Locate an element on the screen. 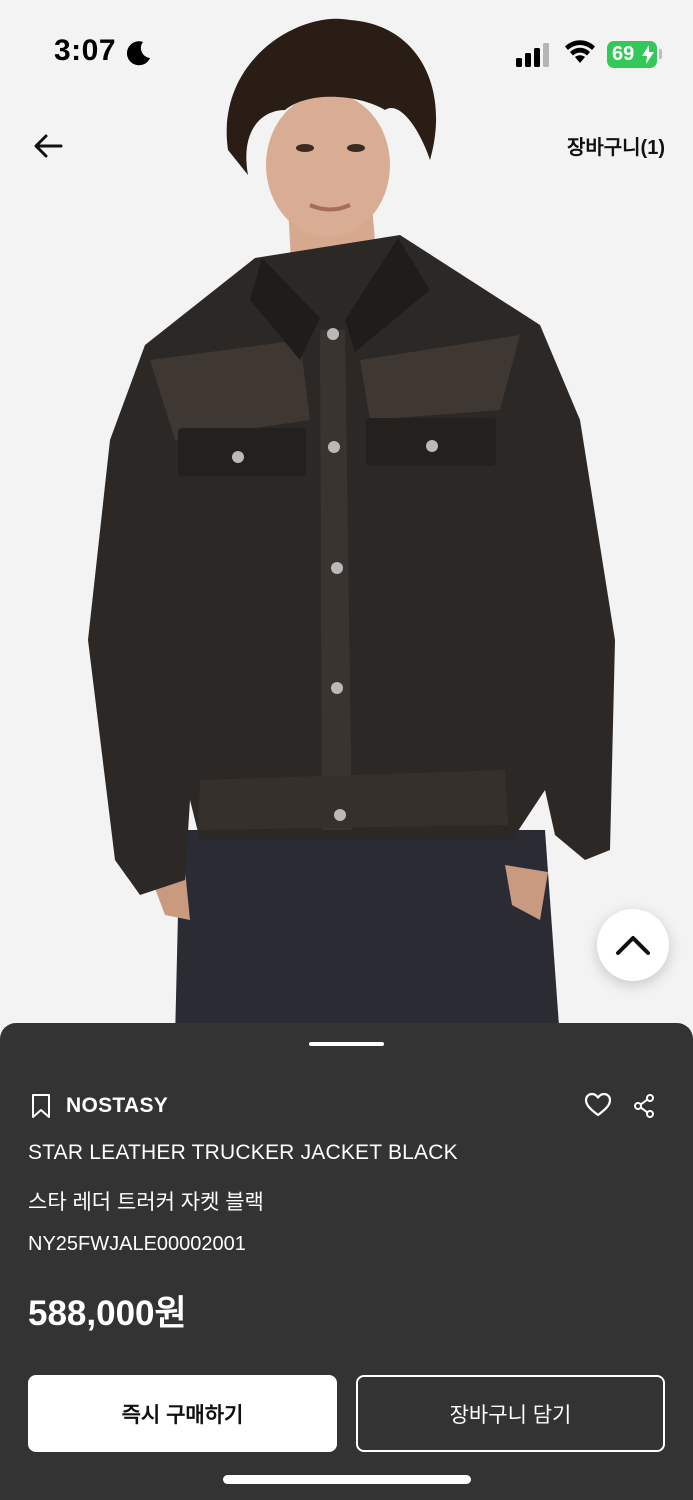  brand-row: NOSTASY is located at coordinates (99, 1106).